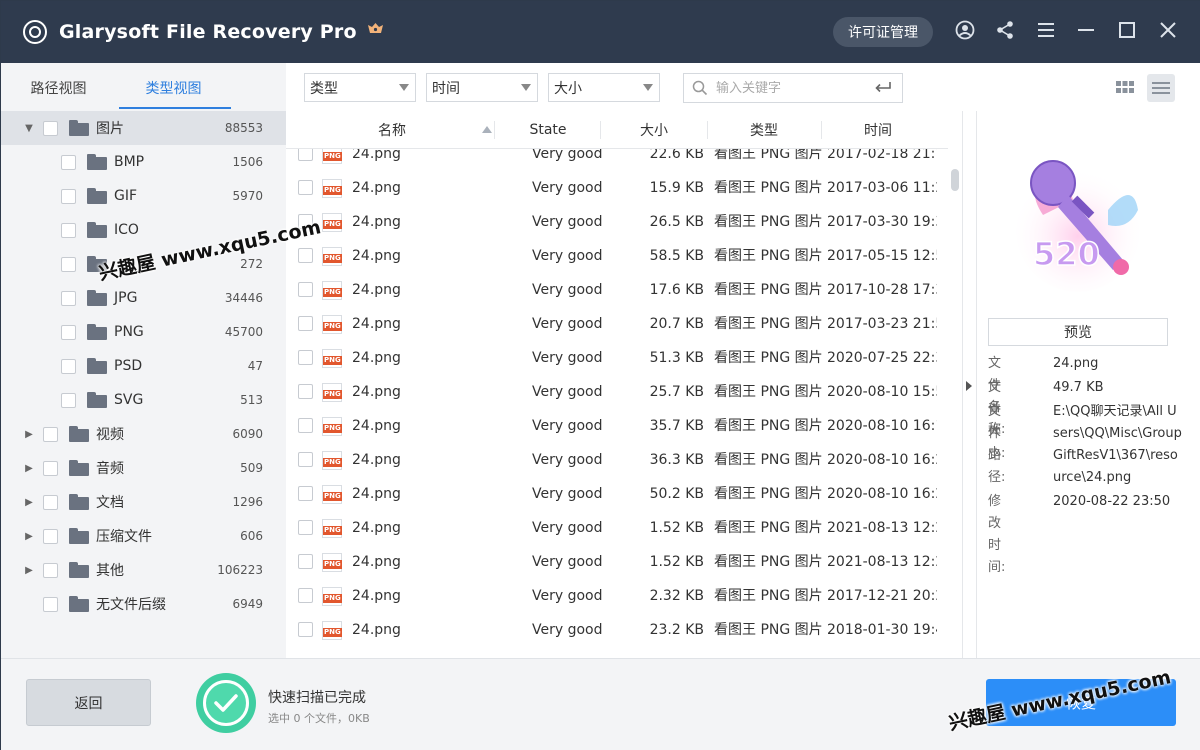 This screenshot has width=1200, height=750. I want to click on size-filter-dropdown: 大小, so click(604, 87).